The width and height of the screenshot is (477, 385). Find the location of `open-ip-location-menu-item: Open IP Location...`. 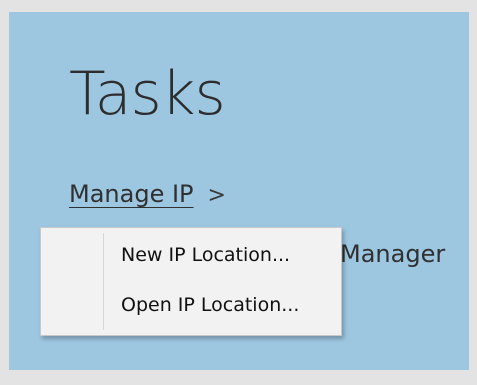

open-ip-location-menu-item: Open IP Location... is located at coordinates (210, 305).